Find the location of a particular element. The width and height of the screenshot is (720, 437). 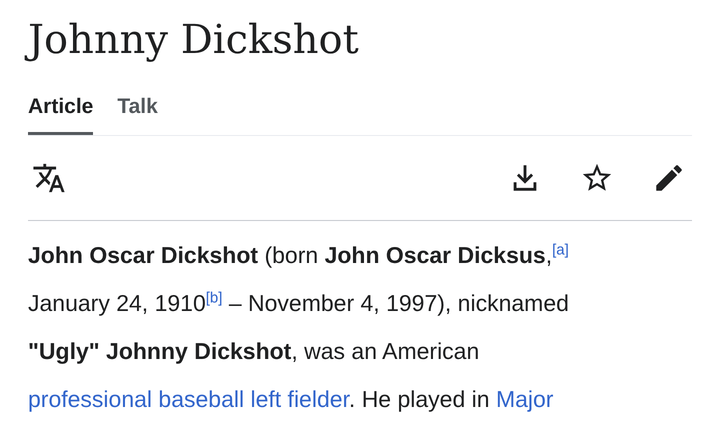

tab: Article is located at coordinates (61, 111).